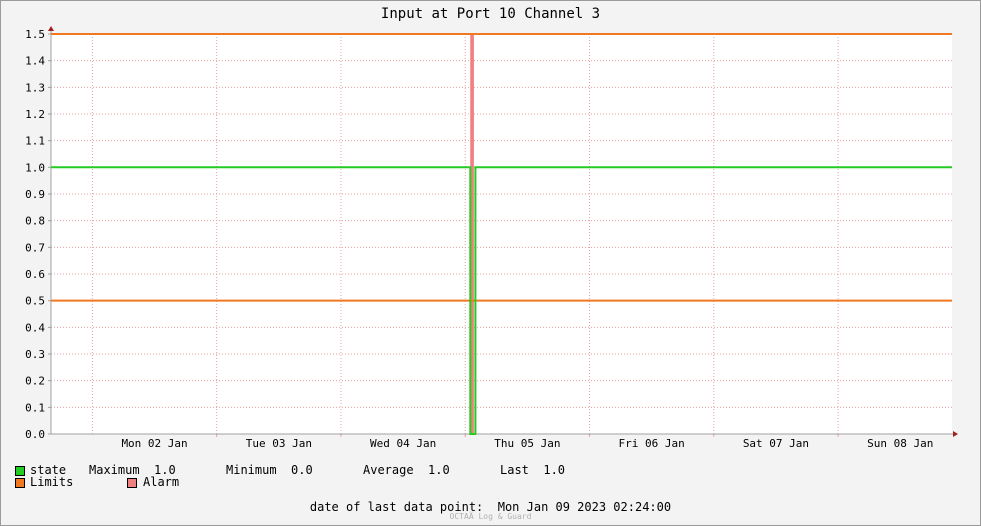 This screenshot has width=981, height=526. Describe the element at coordinates (161, 482) in the screenshot. I see `legend-alarm-label: Alarm` at that location.